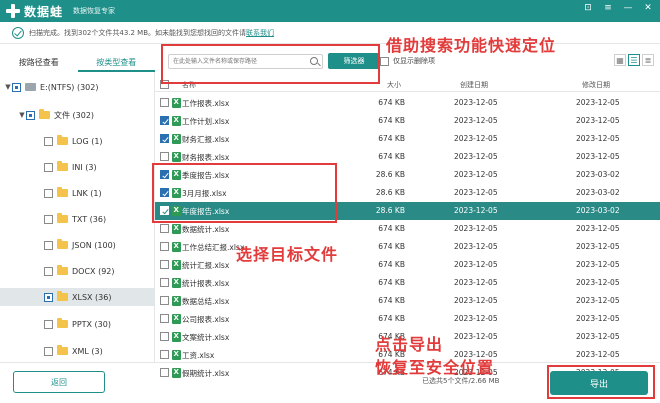 Image resolution: width=660 pixels, height=403 pixels. Describe the element at coordinates (13, 11) in the screenshot. I see `plus-logo-icon` at that location.